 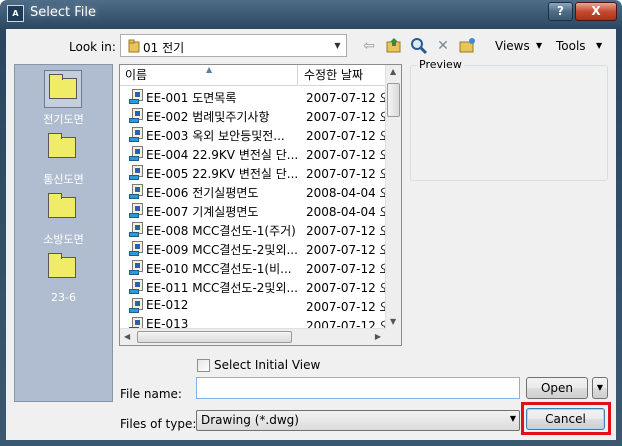 I want to click on file-row: EE-006 전기실평면도 2008-04-04 오, so click(x=255, y=191).